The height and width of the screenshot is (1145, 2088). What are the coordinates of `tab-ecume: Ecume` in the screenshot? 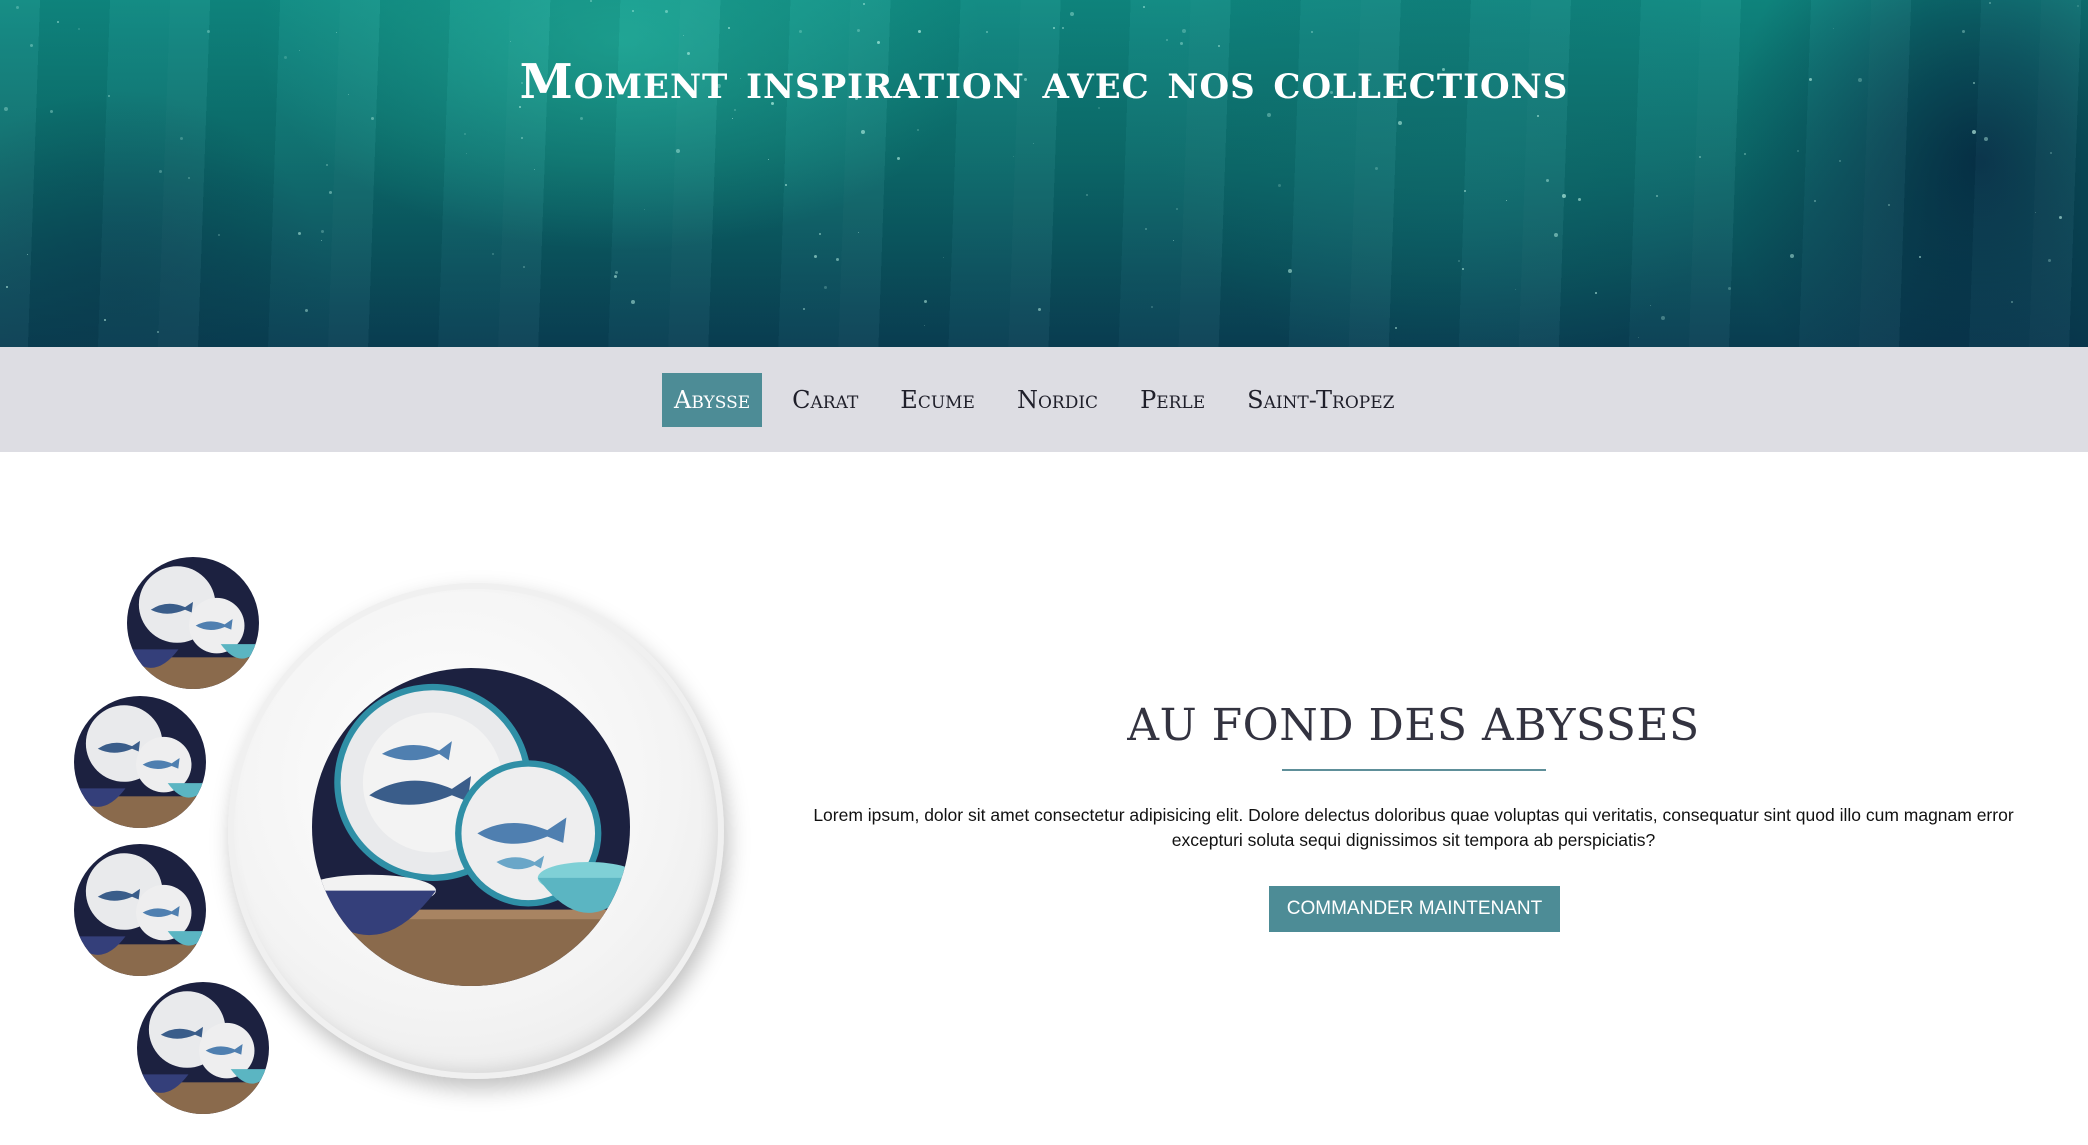 It's located at (937, 400).